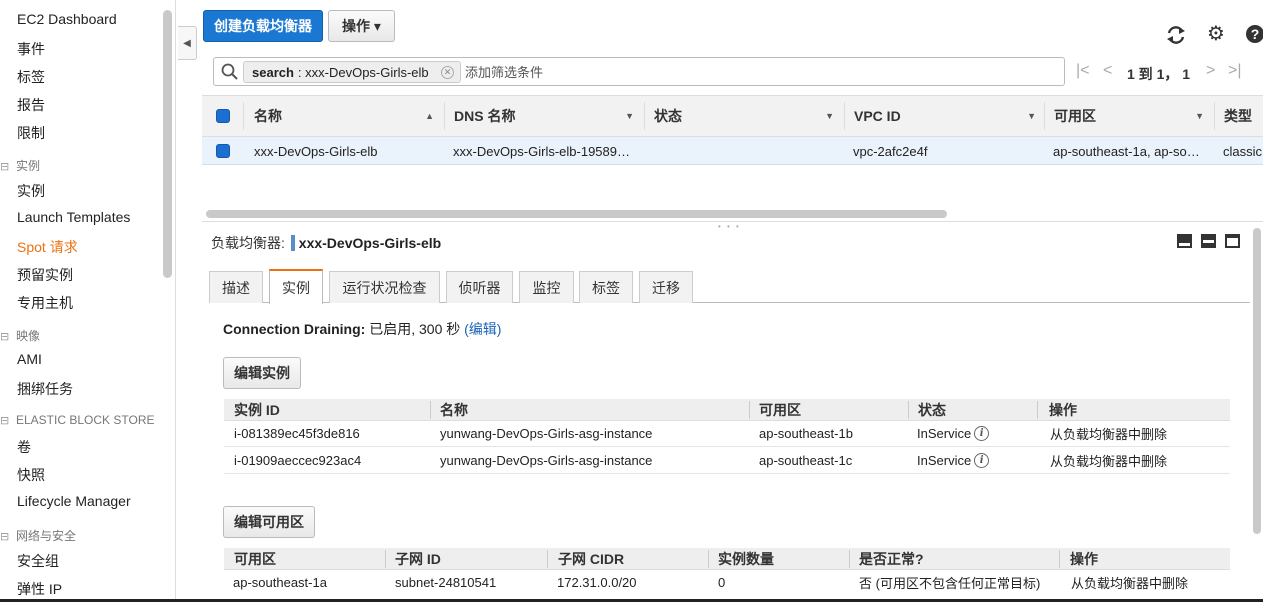  I want to click on nav-tags: 标签, so click(31, 77).